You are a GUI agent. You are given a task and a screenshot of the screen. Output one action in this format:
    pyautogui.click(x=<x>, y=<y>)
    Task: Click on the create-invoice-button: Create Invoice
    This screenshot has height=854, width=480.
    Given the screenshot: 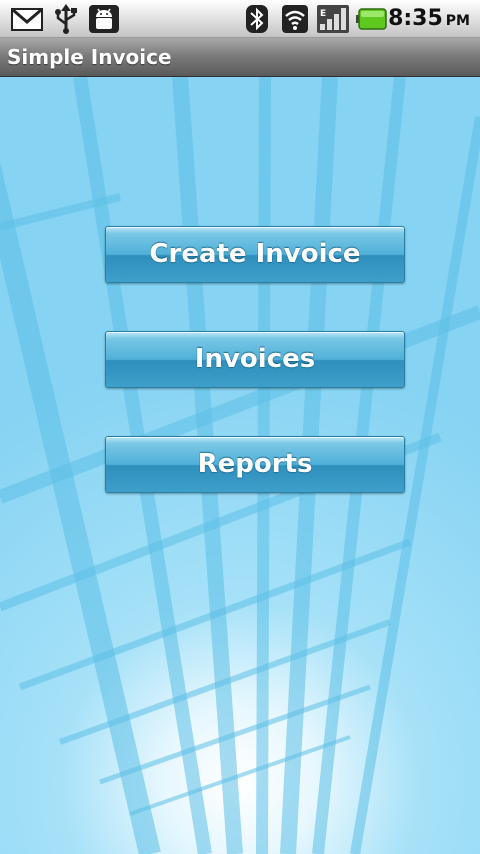 What is the action you would take?
    pyautogui.click(x=255, y=254)
    